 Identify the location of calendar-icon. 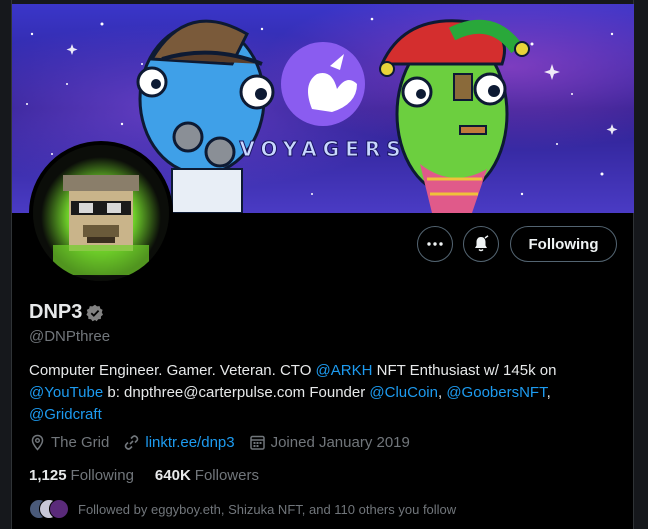
(257, 442).